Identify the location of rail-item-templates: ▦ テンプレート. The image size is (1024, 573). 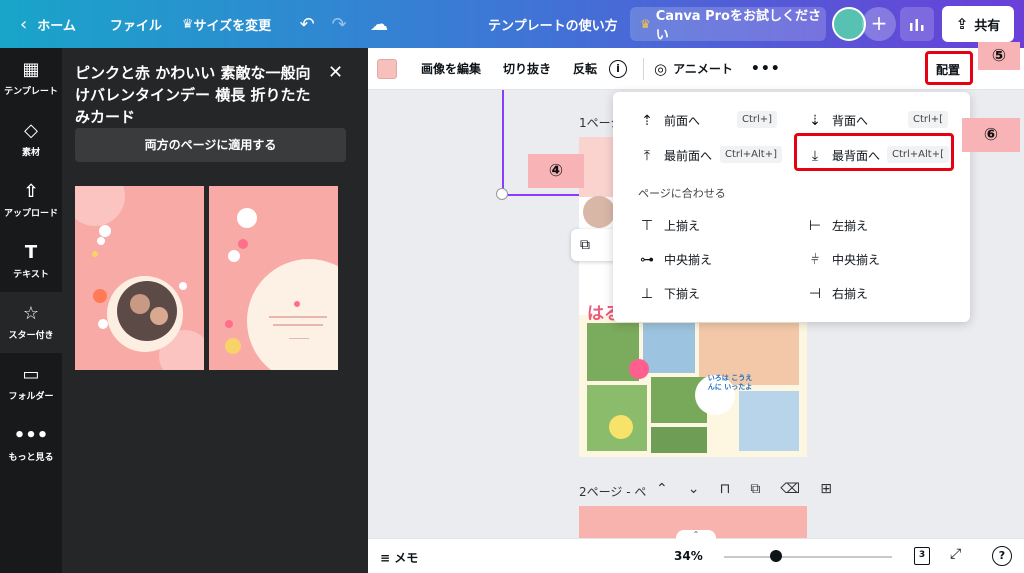
(31, 78).